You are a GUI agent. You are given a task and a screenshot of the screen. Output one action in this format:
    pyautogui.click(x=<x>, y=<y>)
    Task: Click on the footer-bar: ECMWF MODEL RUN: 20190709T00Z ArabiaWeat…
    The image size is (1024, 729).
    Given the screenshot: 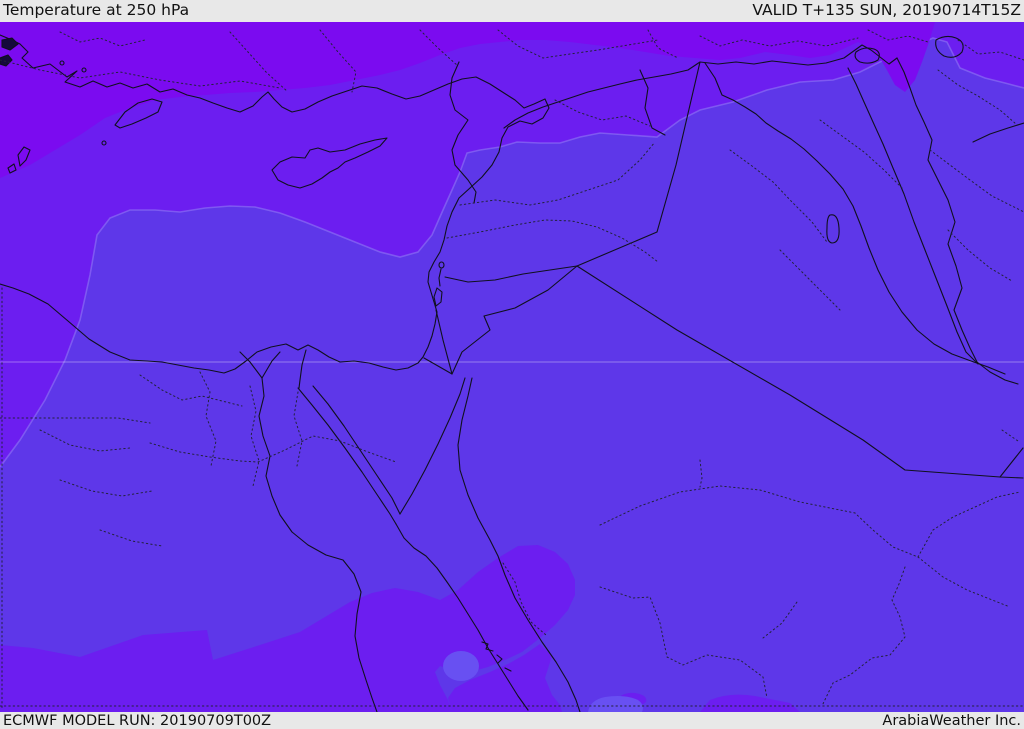 What is the action you would take?
    pyautogui.click(x=512, y=720)
    